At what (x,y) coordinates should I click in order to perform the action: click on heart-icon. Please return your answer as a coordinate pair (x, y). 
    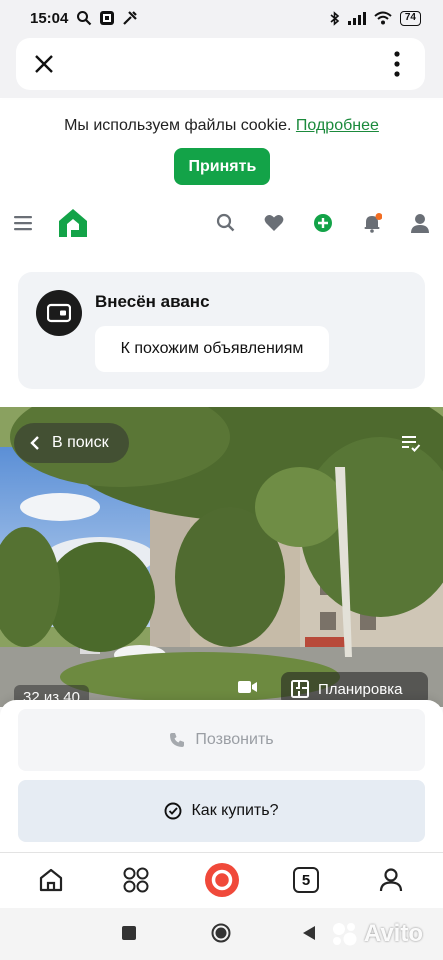
    Looking at the image, I should click on (274, 225).